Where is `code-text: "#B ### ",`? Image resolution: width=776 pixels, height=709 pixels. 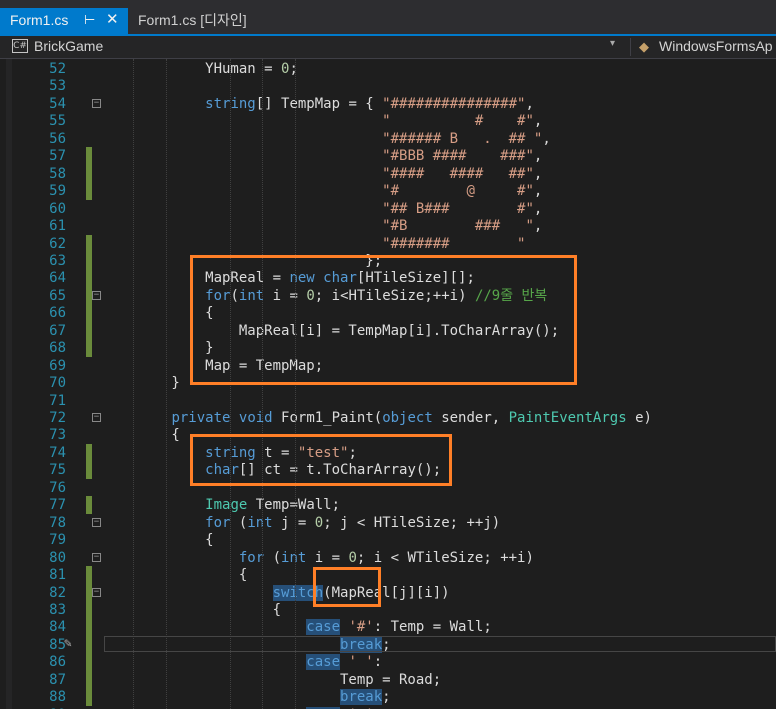
code-text: "#B ### ", is located at coordinates (462, 226).